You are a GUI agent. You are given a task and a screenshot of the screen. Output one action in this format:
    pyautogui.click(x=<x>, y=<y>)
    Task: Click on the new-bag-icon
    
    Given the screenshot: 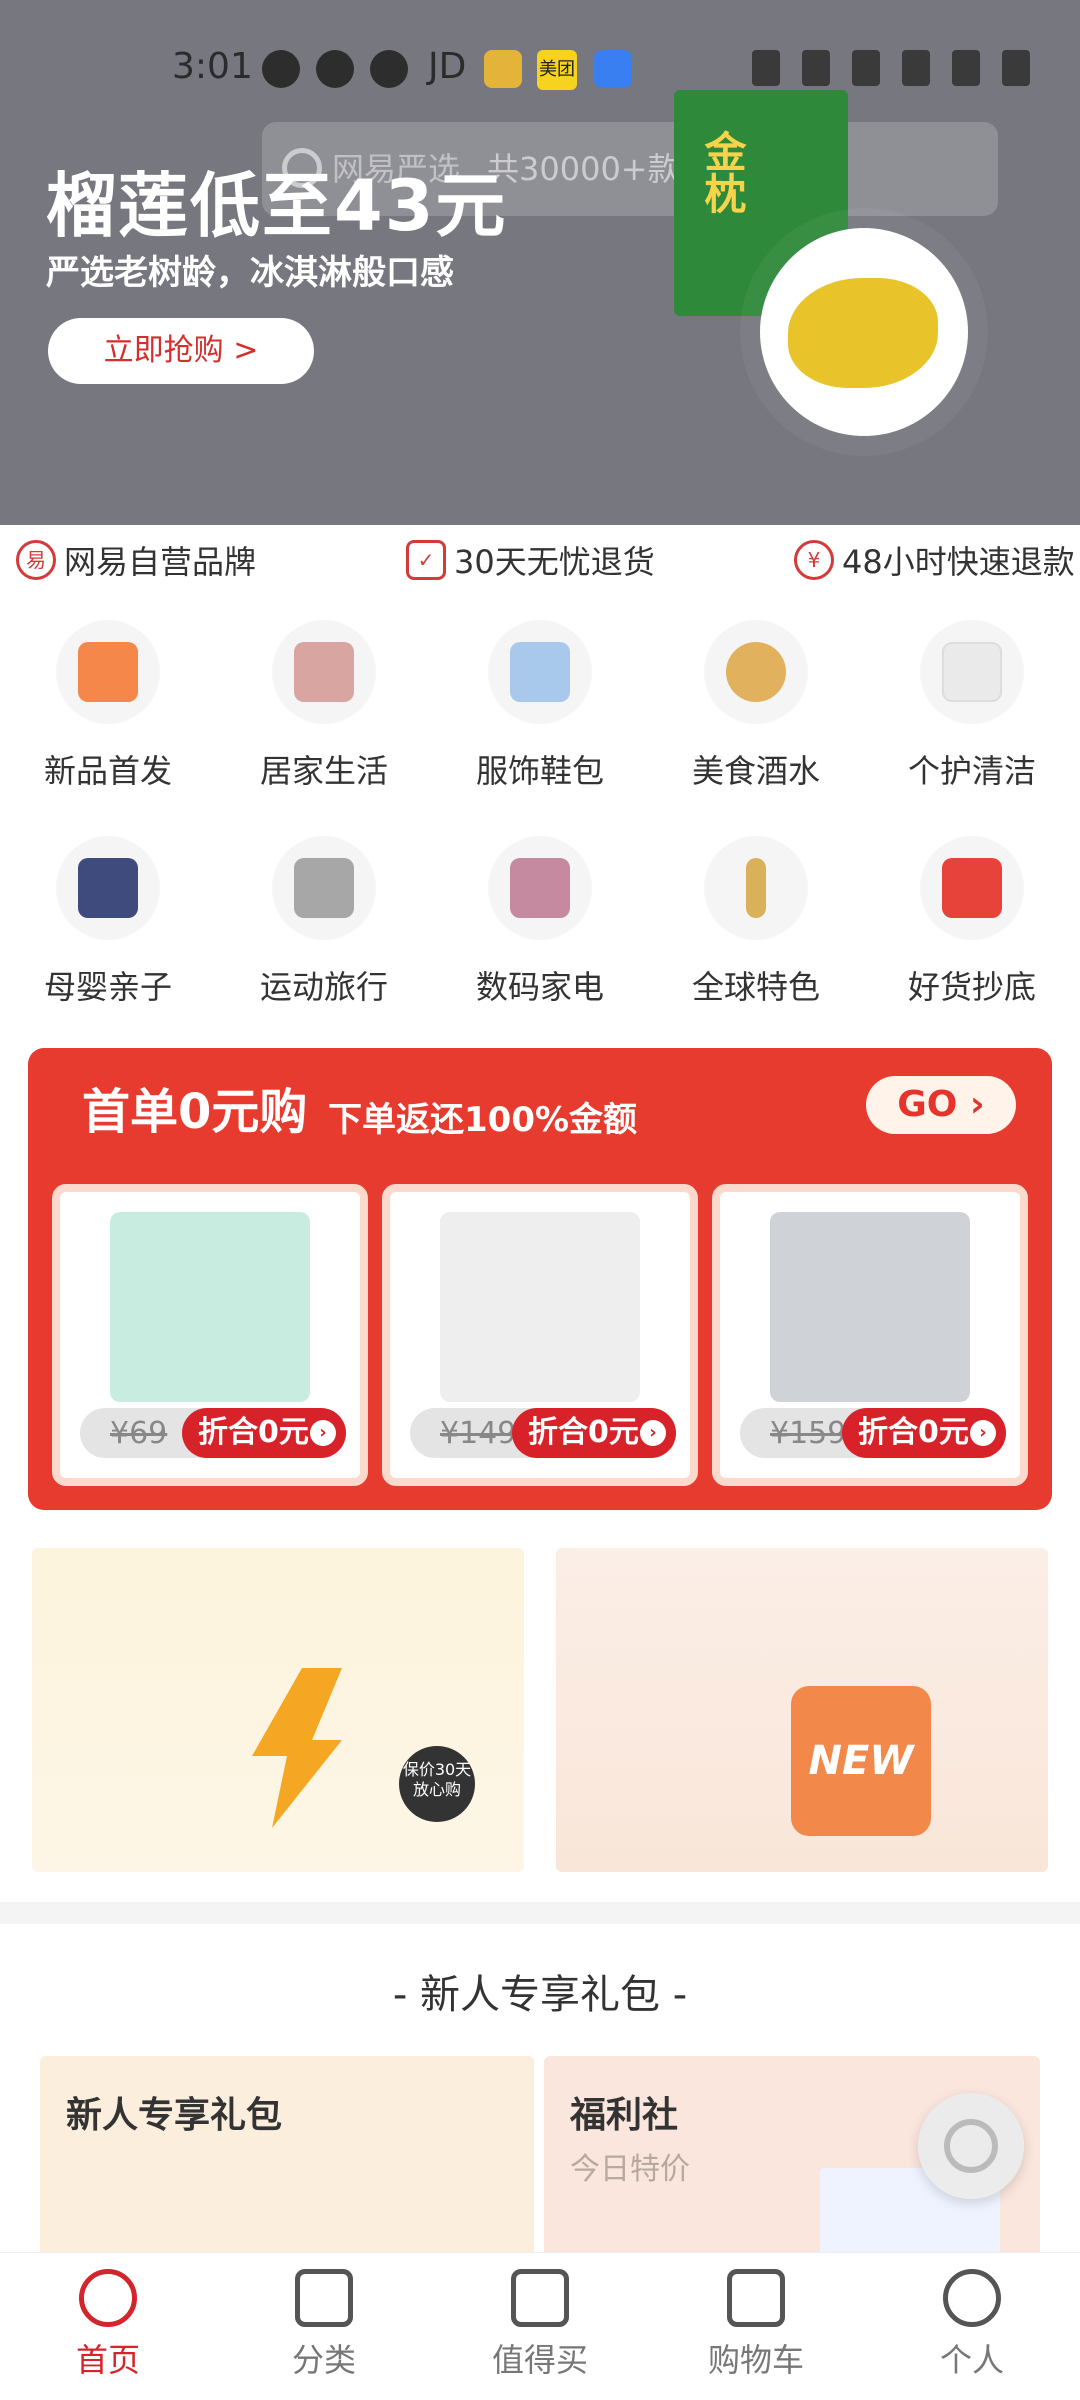 What is the action you would take?
    pyautogui.click(x=108, y=672)
    